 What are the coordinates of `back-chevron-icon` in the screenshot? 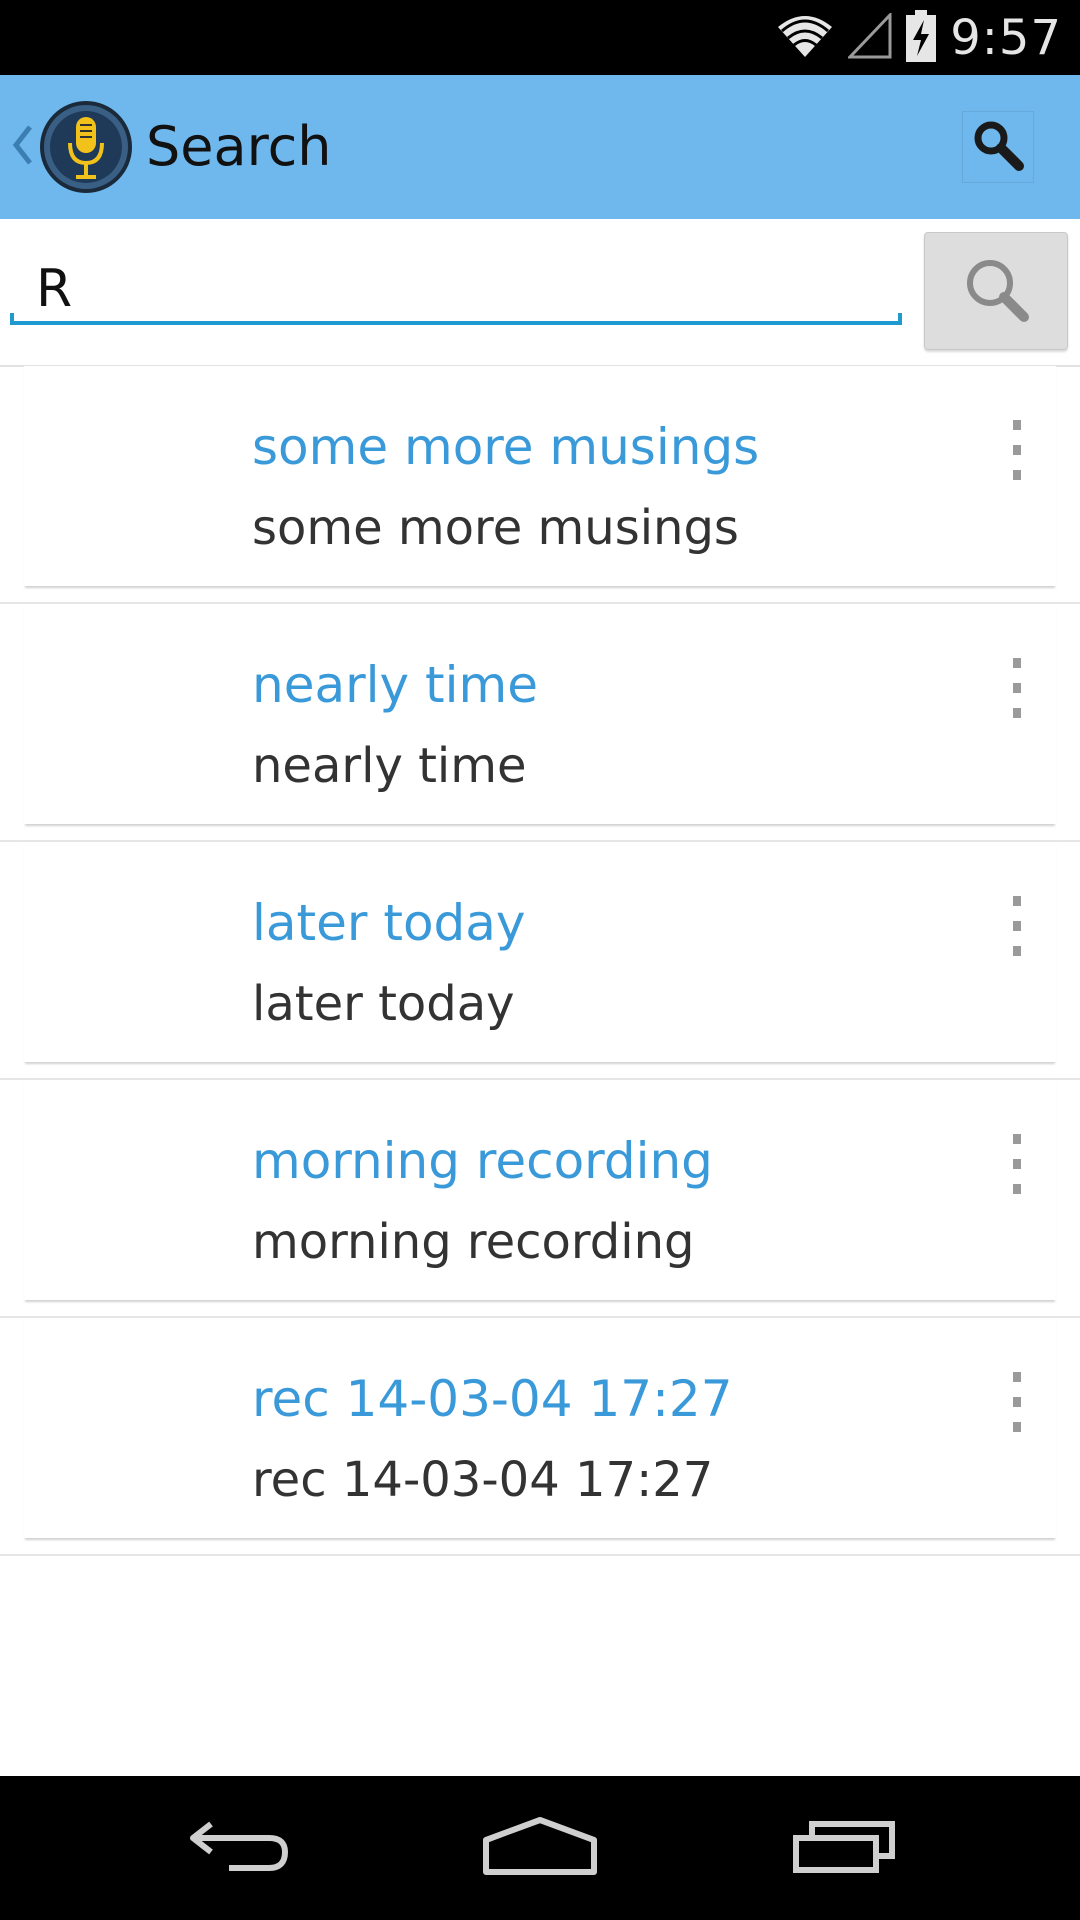 It's located at (23, 150).